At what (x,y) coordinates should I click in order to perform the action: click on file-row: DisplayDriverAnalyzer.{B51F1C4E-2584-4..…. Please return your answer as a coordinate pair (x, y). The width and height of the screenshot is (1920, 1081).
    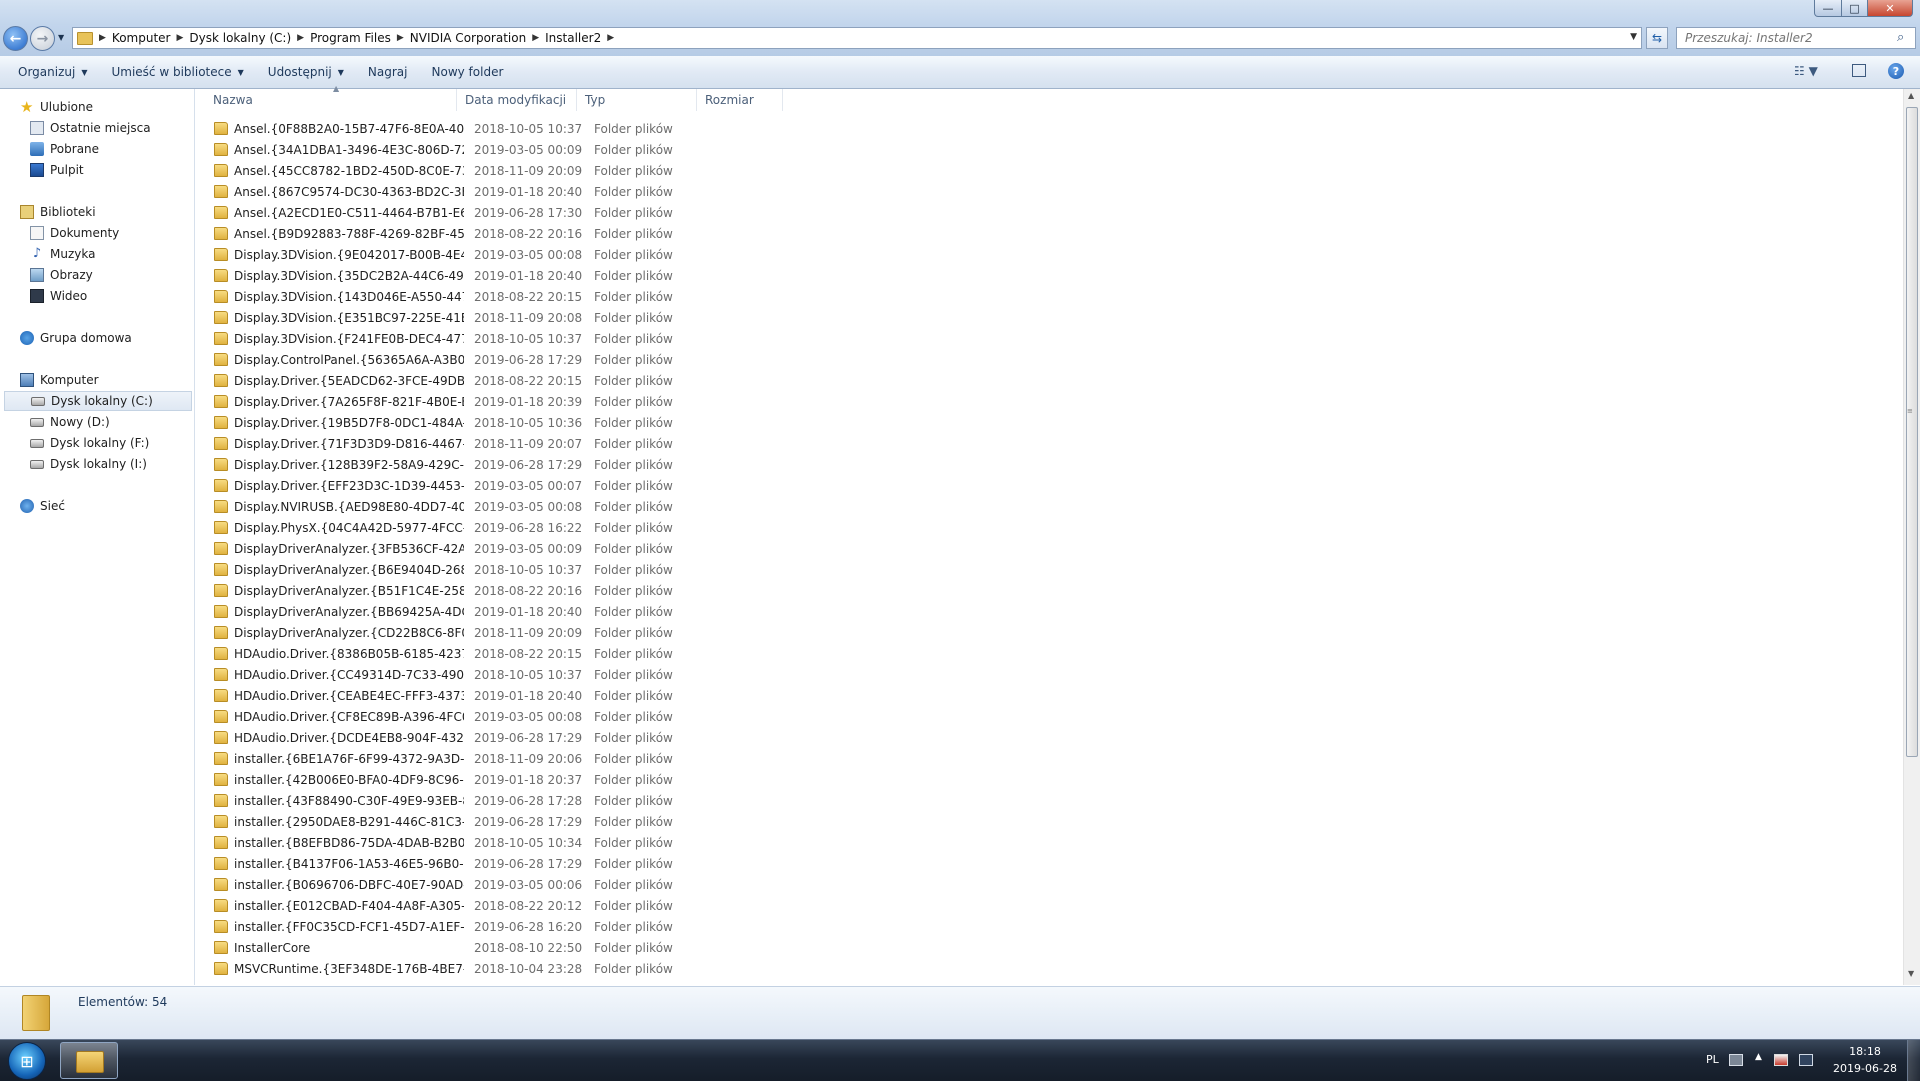
    Looking at the image, I should click on (545, 590).